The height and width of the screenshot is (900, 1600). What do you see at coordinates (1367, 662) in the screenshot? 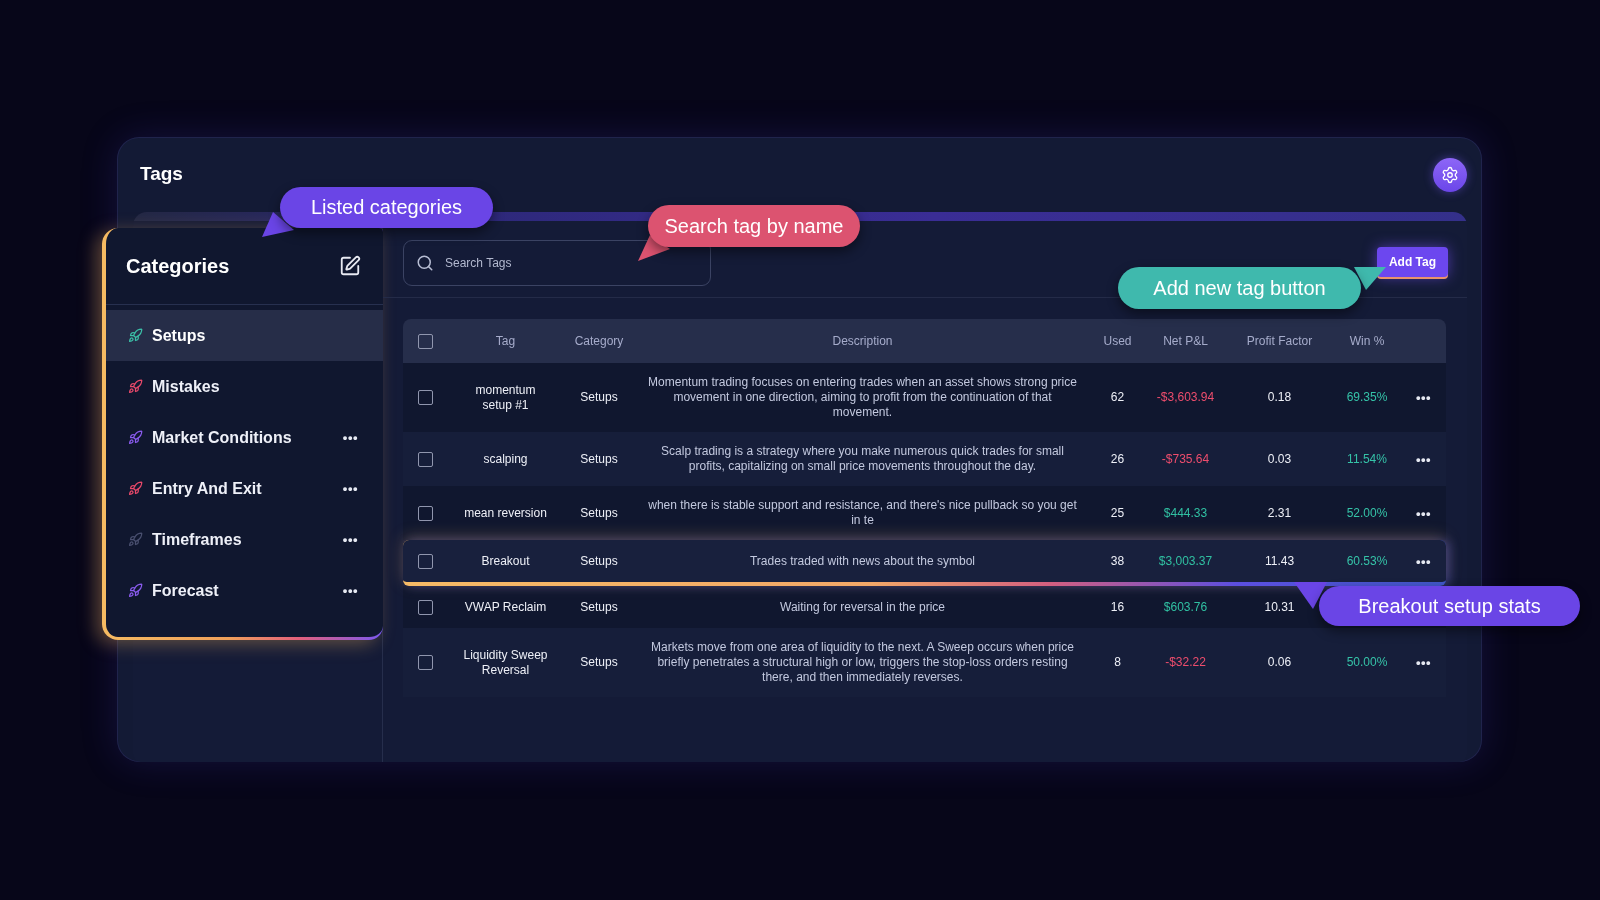
I see `win-rate-value: 50.00%` at bounding box center [1367, 662].